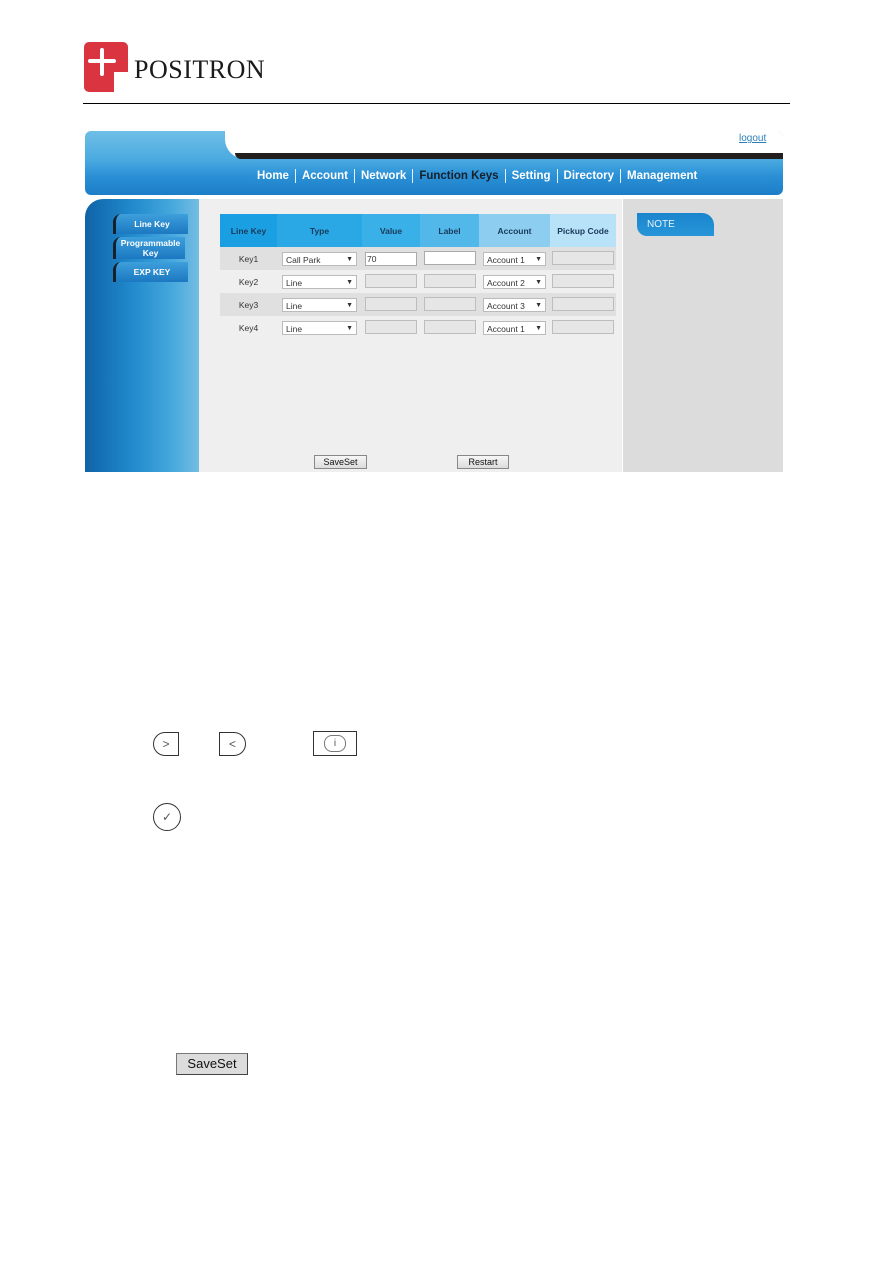  Describe the element at coordinates (335, 743) in the screenshot. I see `info-key-icon: i` at that location.